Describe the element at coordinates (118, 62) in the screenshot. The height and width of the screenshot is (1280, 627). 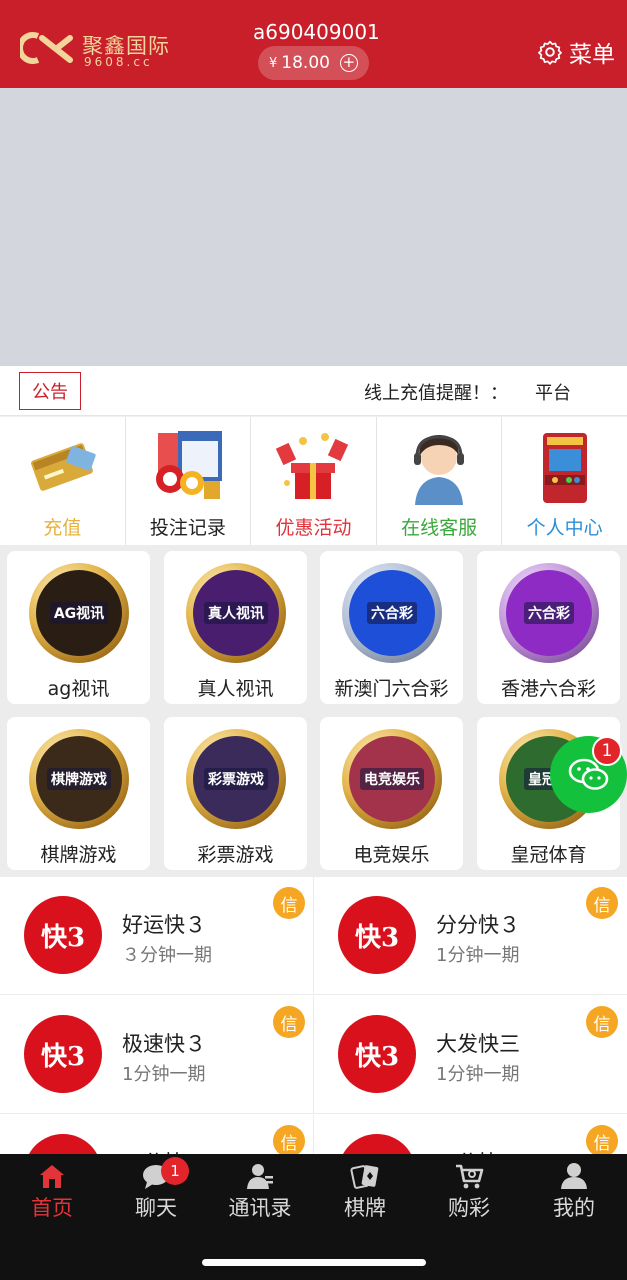
I see `brand-domain: 9608.cc` at that location.